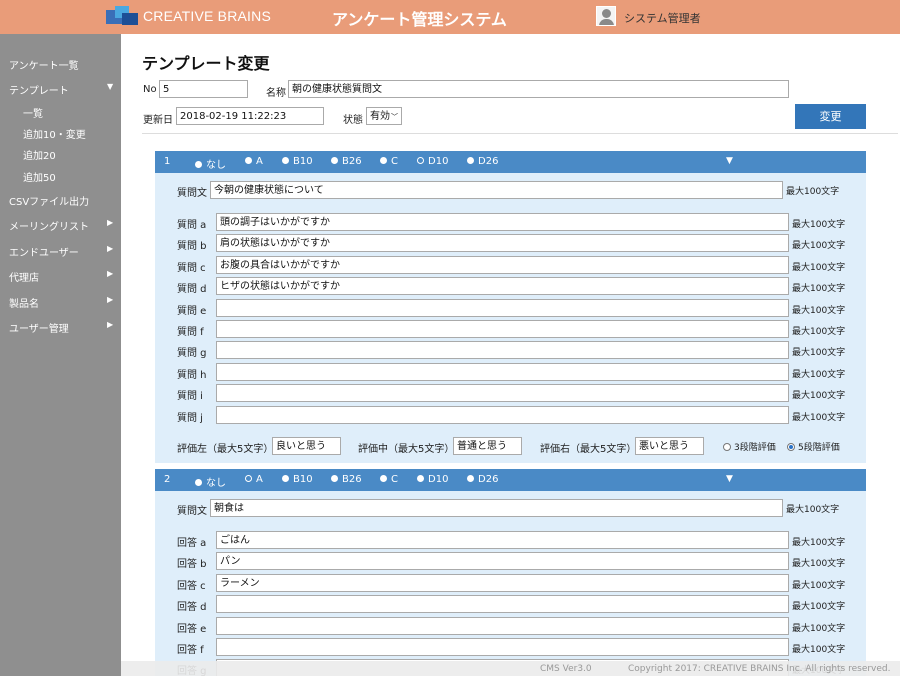  I want to click on sidebar-item-template: テンプレート ▼, so click(63, 89).